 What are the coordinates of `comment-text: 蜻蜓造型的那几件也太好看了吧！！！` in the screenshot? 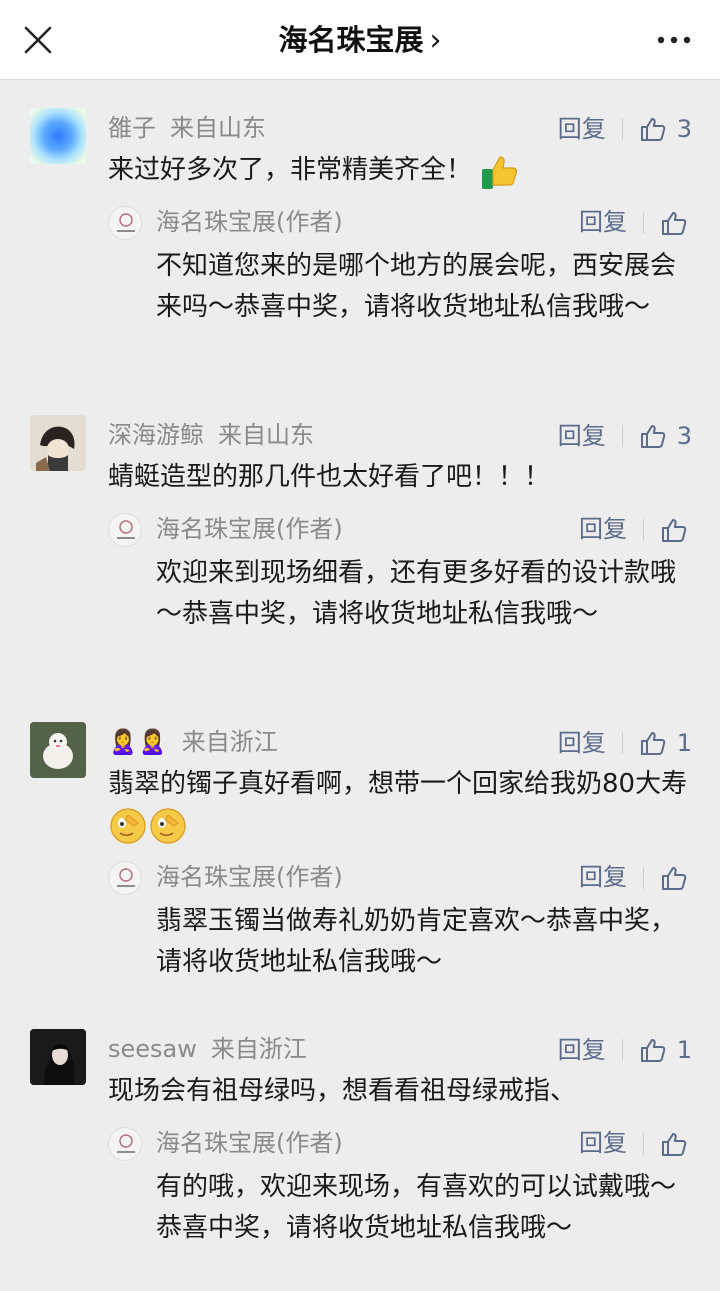 It's located at (329, 477).